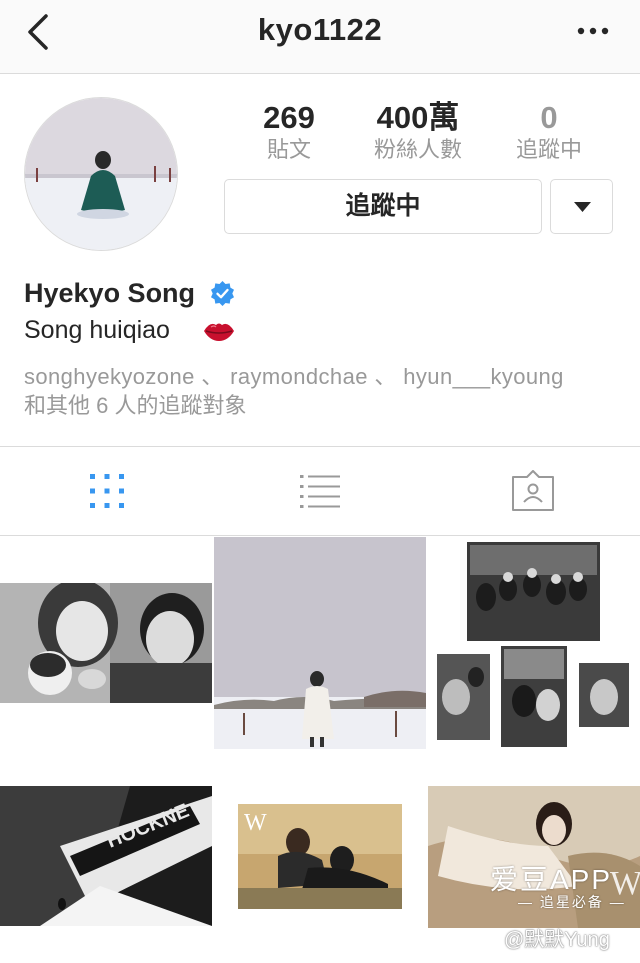 This screenshot has height=963, width=640. Describe the element at coordinates (549, 117) in the screenshot. I see `following-count: 0` at that location.